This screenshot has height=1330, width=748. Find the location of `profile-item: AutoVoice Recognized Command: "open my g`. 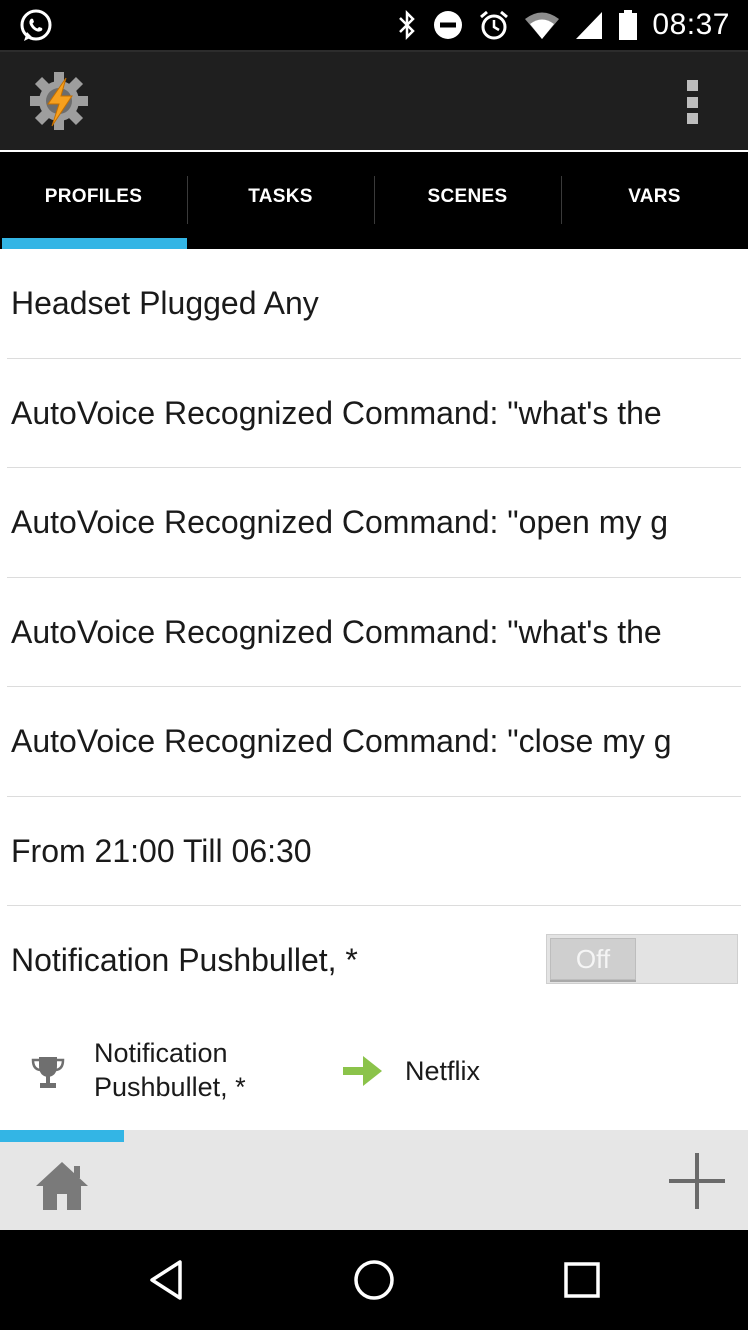

profile-item: AutoVoice Recognized Command: "open my g is located at coordinates (374, 523).